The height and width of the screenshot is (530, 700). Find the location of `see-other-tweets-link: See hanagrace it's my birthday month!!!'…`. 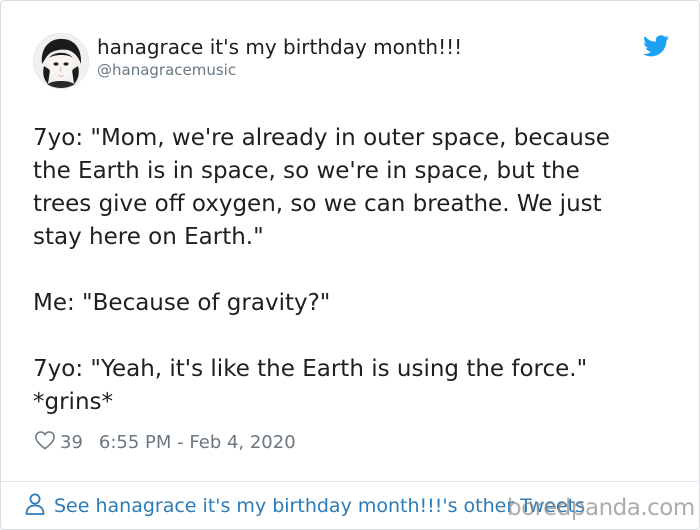

see-other-tweets-link: See hanagrace it's my birthday month!!!'… is located at coordinates (305, 506).